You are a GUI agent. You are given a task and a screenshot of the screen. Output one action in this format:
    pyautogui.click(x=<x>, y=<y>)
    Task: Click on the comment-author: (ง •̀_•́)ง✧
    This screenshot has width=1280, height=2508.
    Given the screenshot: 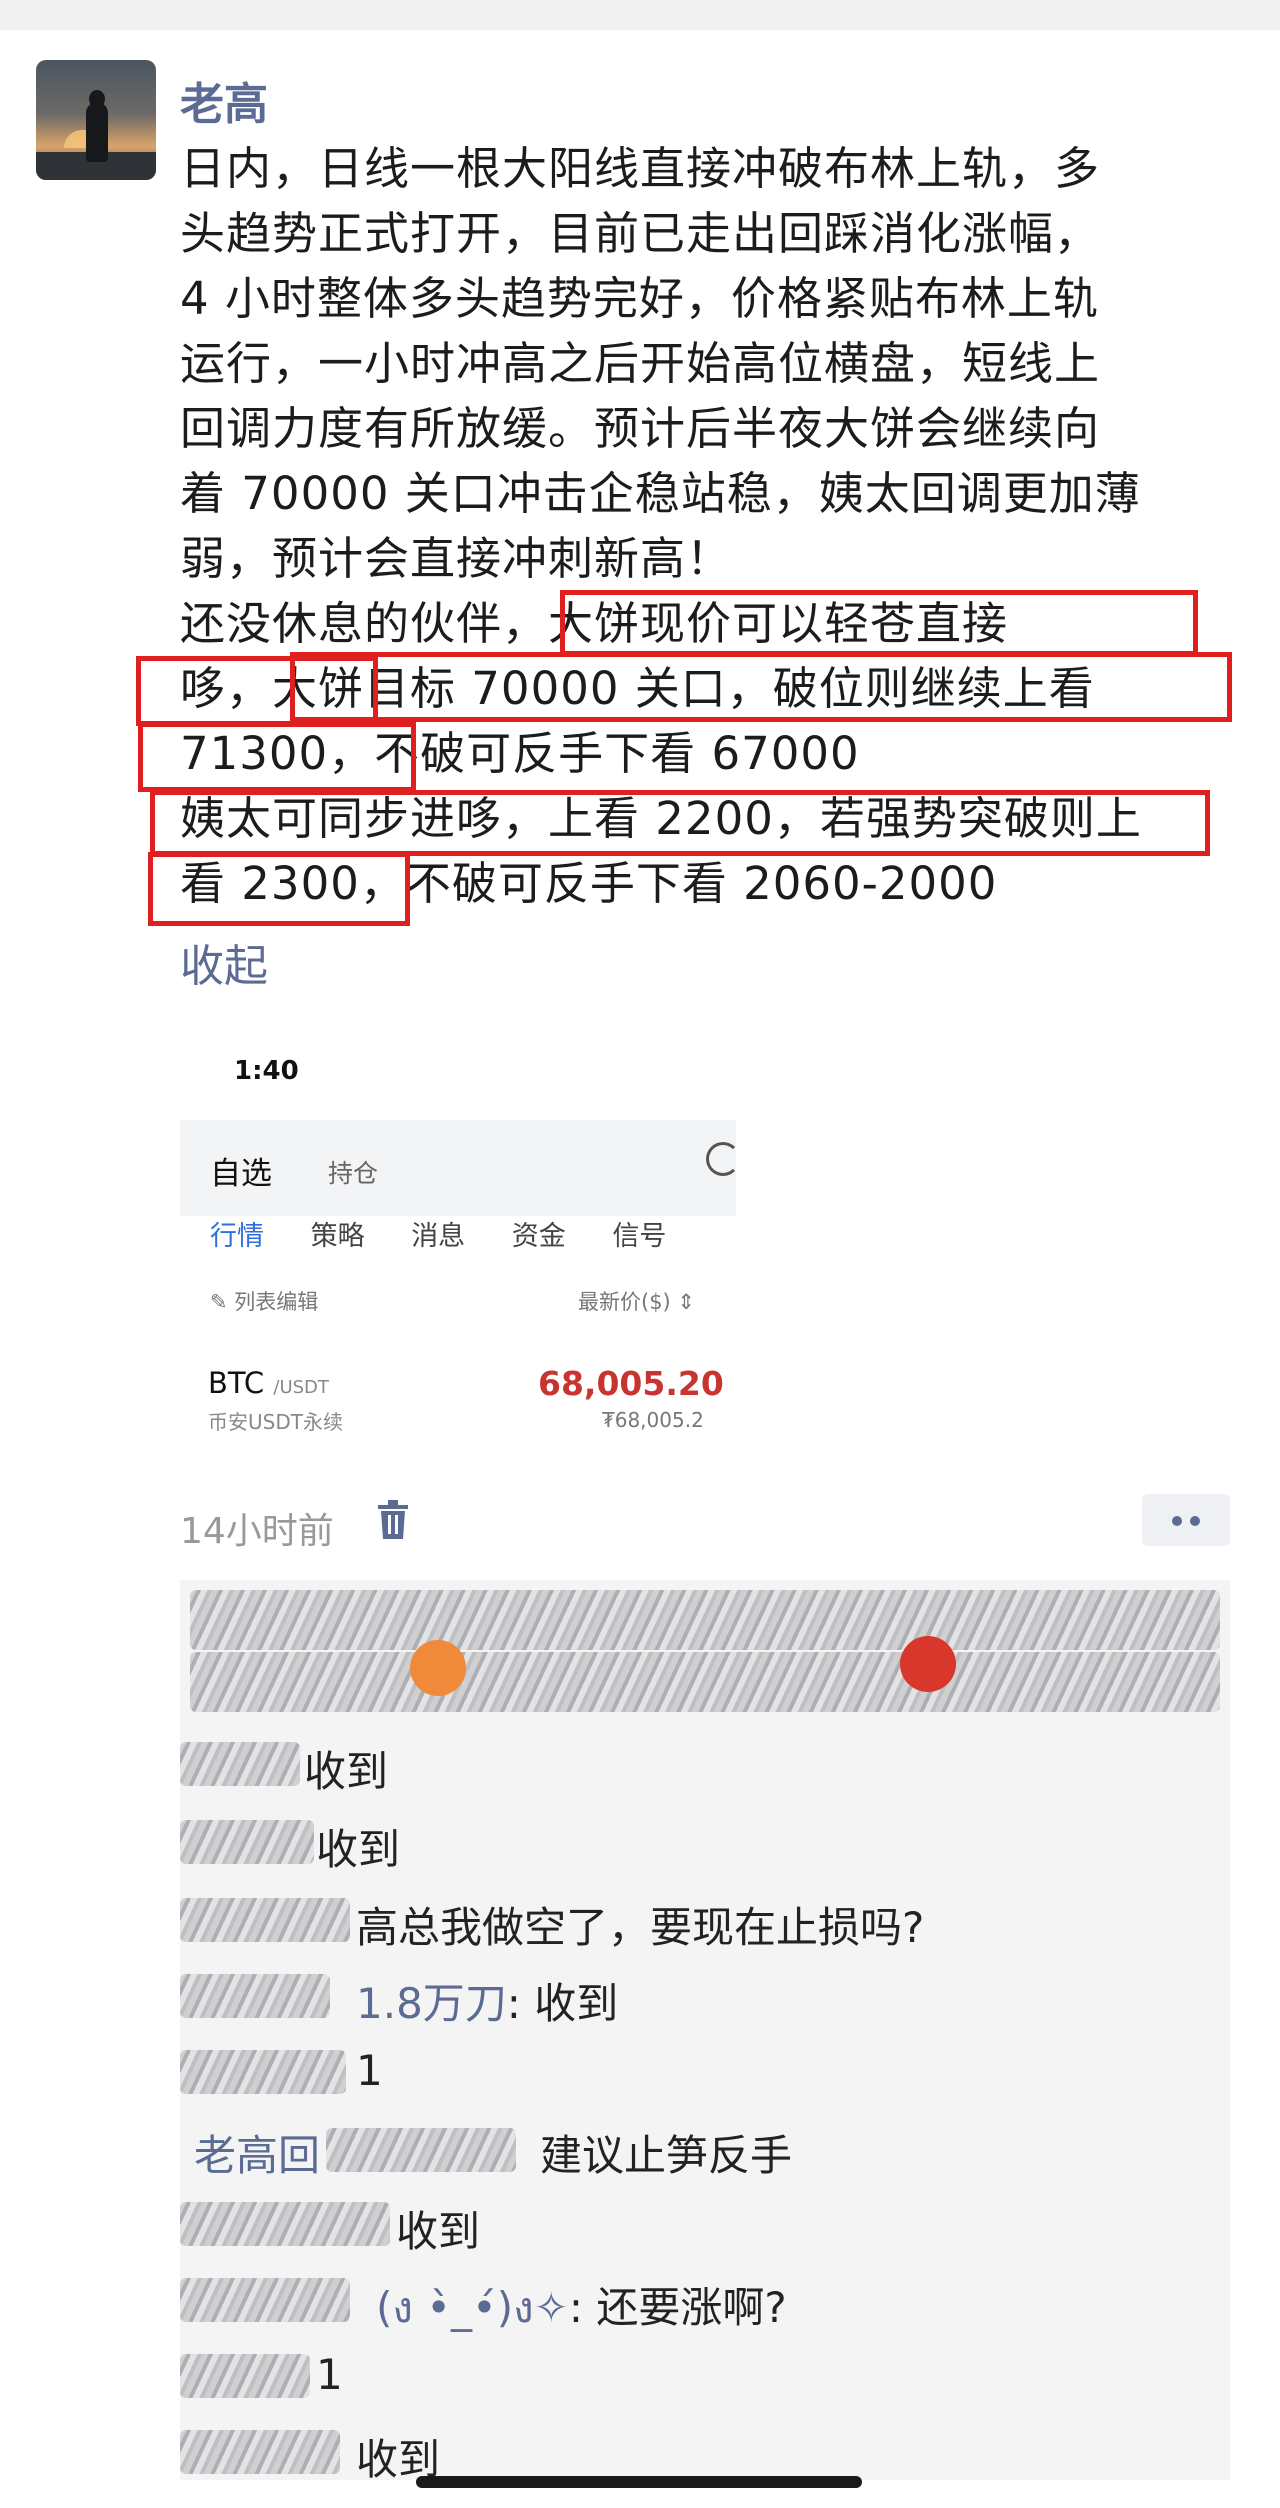 What is the action you would take?
    pyautogui.click(x=472, y=2307)
    